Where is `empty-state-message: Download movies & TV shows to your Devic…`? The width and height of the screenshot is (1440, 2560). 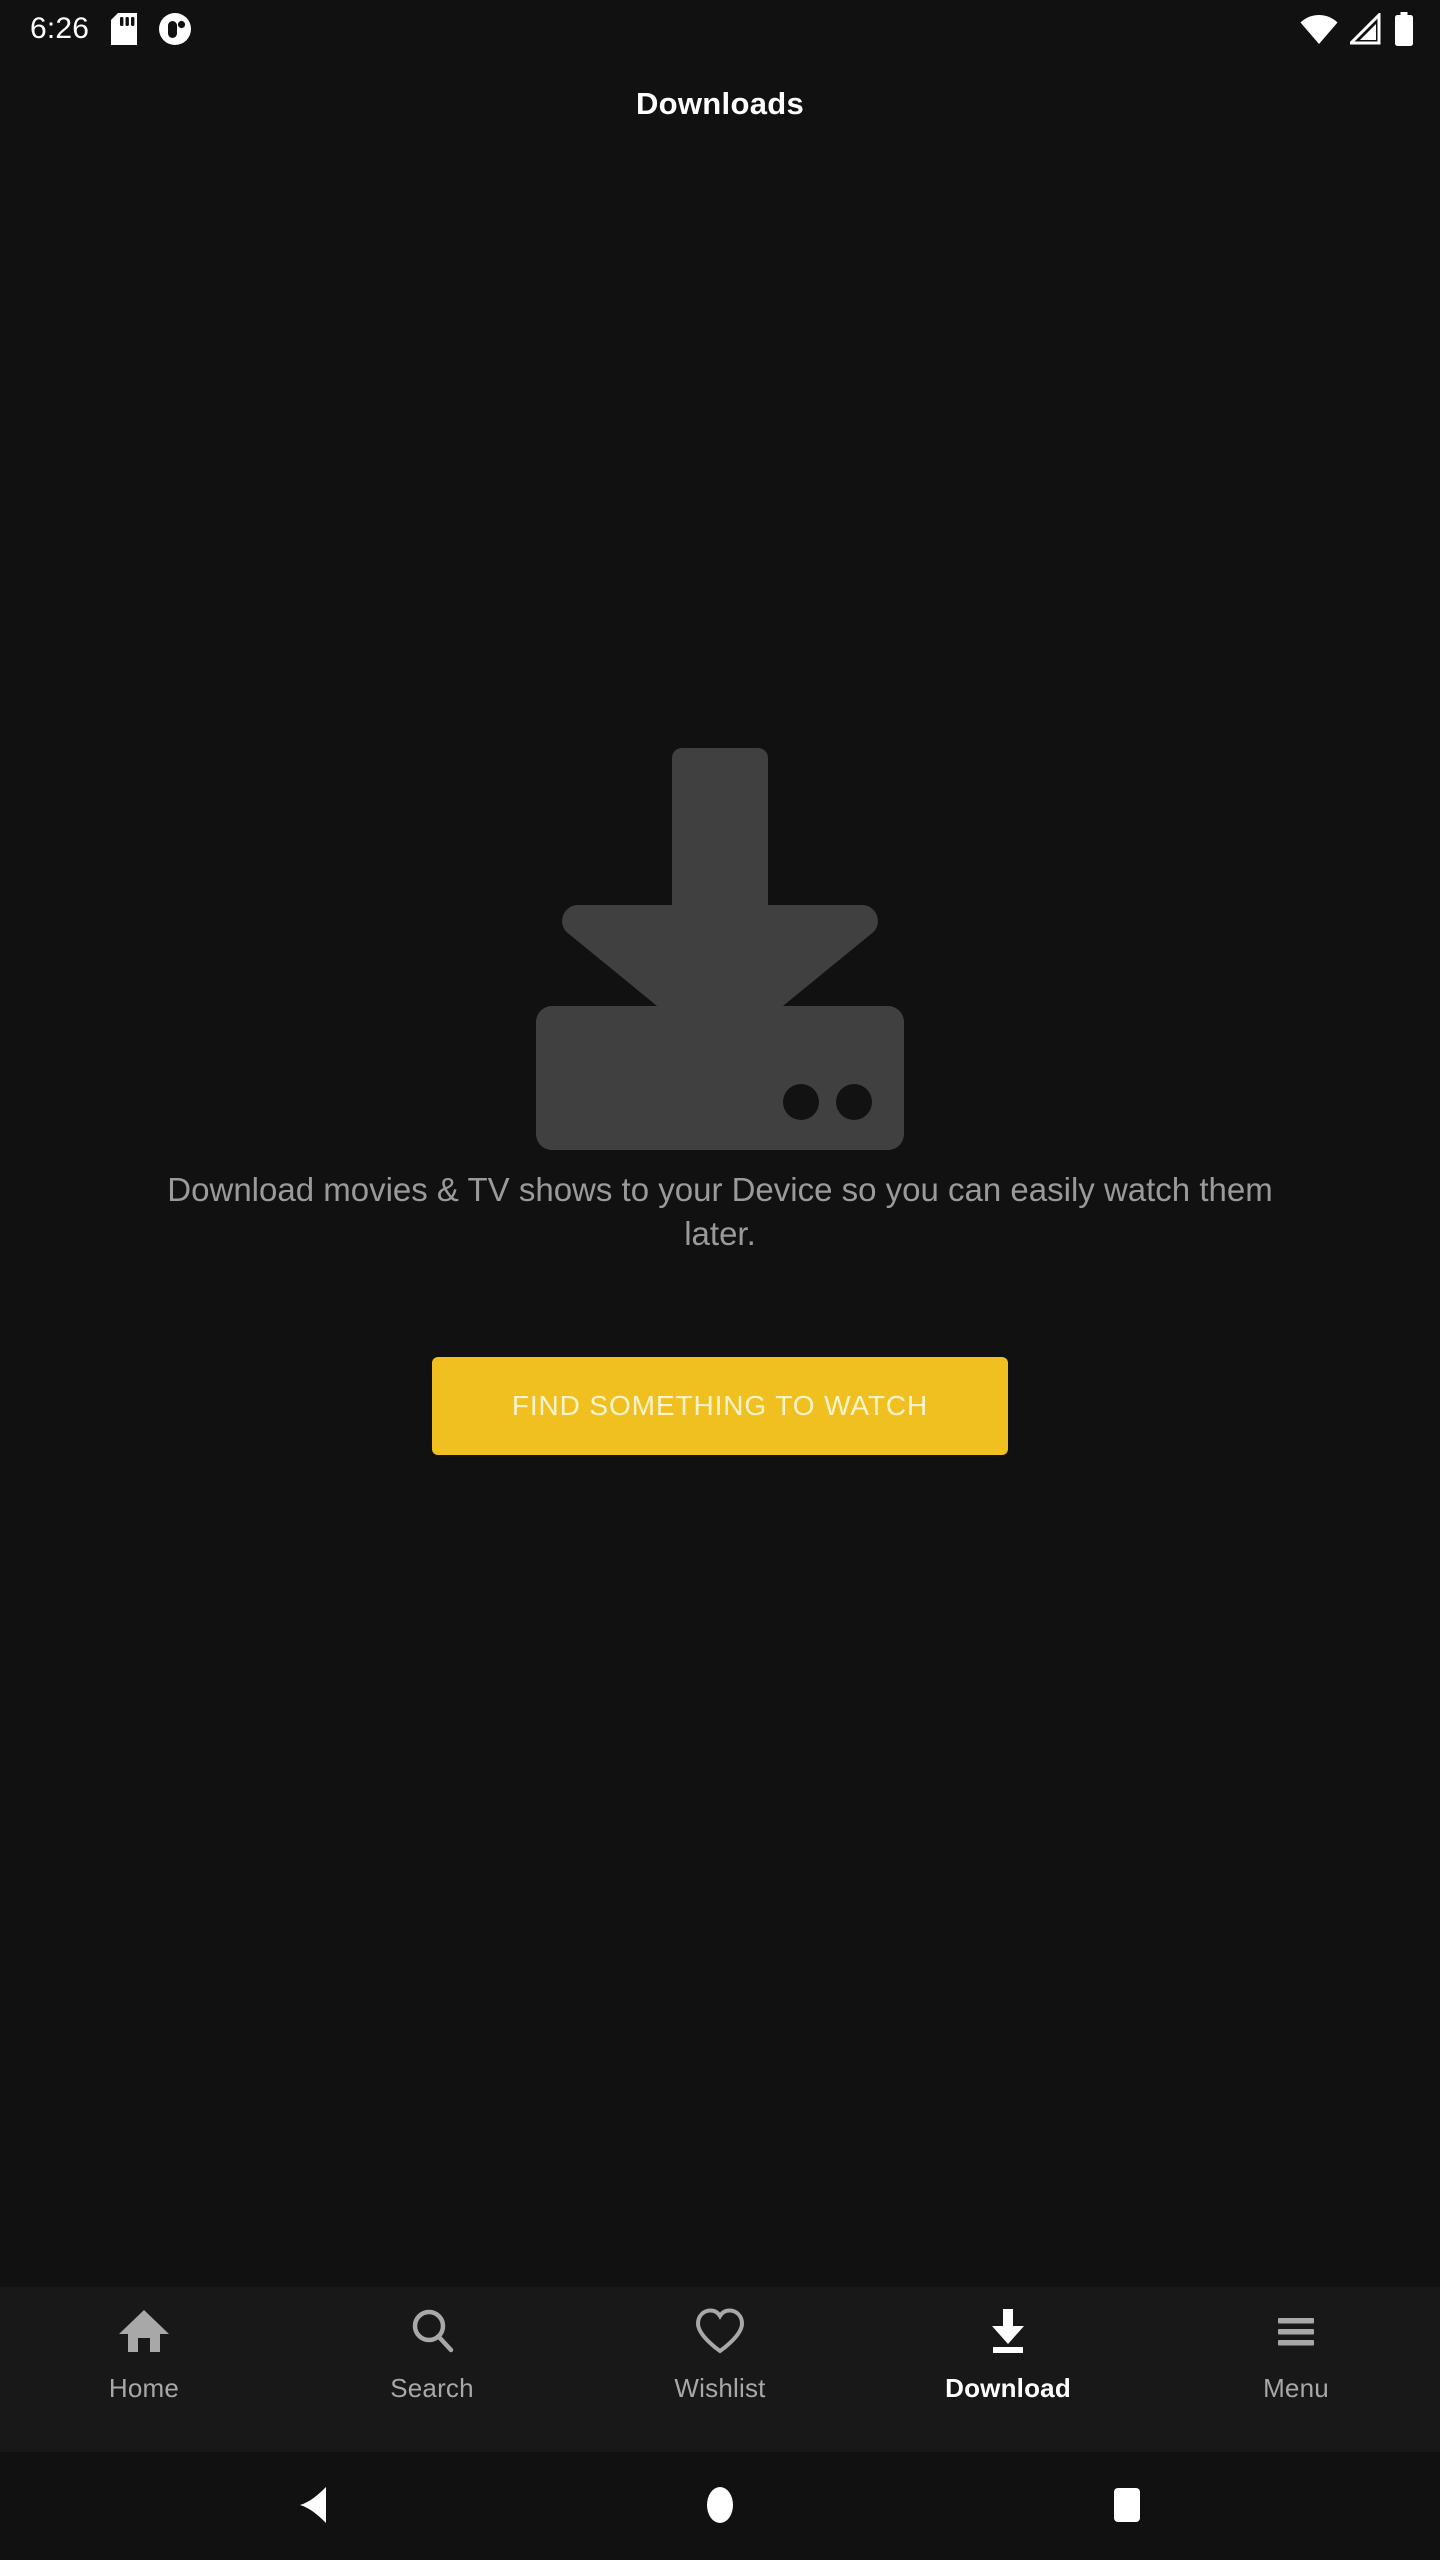 empty-state-message: Download movies & TV shows to your Devic… is located at coordinates (720, 1211).